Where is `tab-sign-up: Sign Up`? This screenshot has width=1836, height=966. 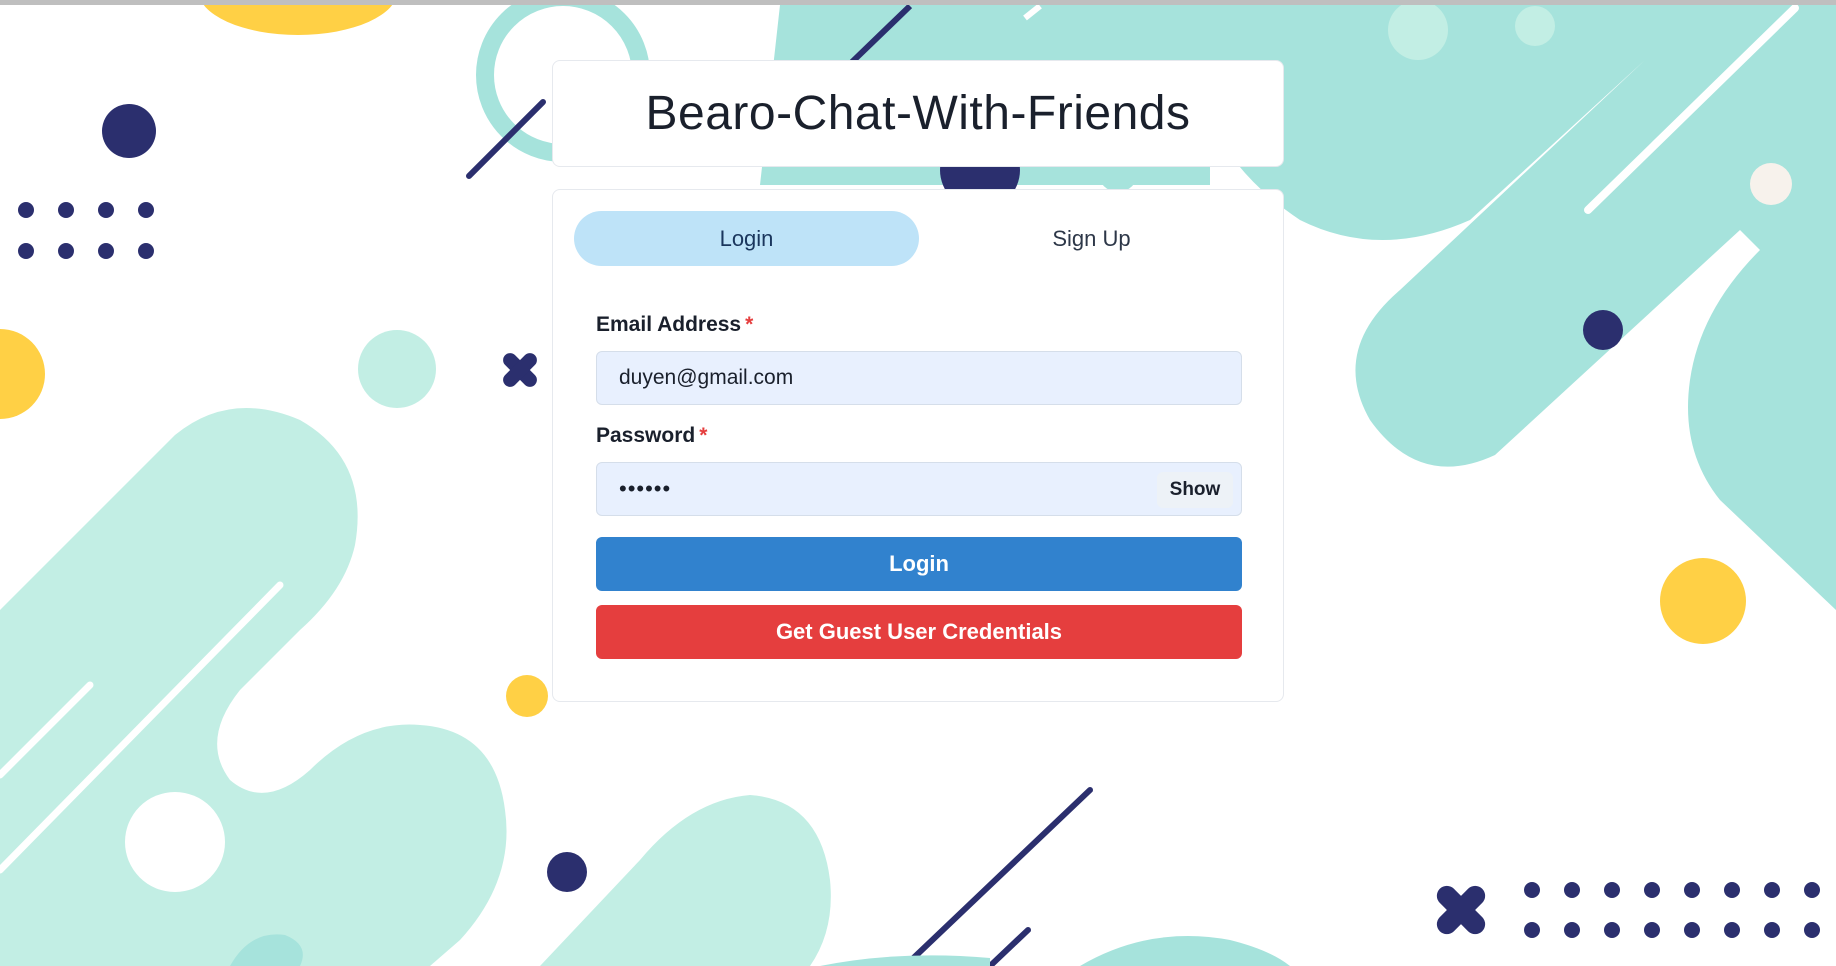
tab-sign-up: Sign Up is located at coordinates (1091, 238).